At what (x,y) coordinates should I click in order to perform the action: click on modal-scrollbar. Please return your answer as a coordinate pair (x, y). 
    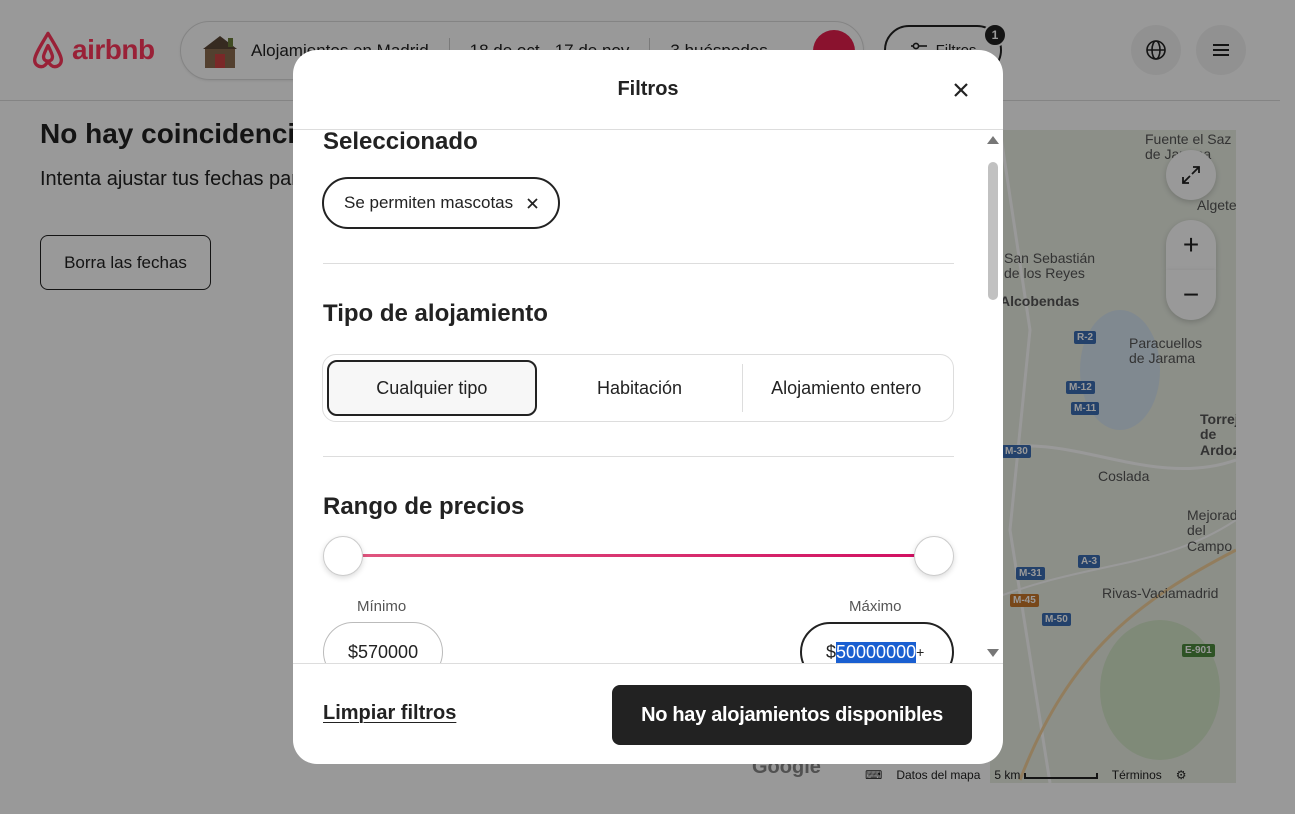
    Looking at the image, I should click on (993, 396).